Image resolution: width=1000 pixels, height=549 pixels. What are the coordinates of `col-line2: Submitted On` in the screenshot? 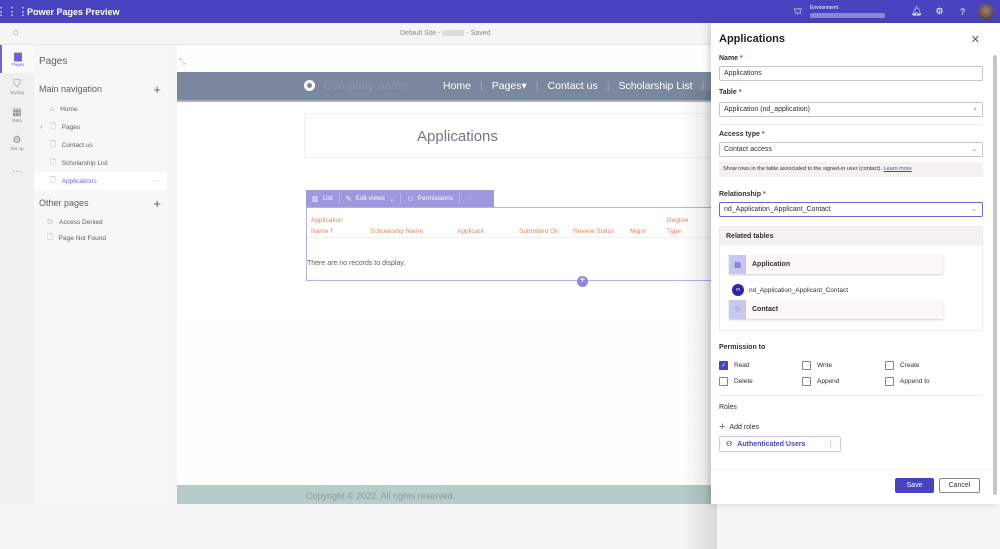 It's located at (539, 231).